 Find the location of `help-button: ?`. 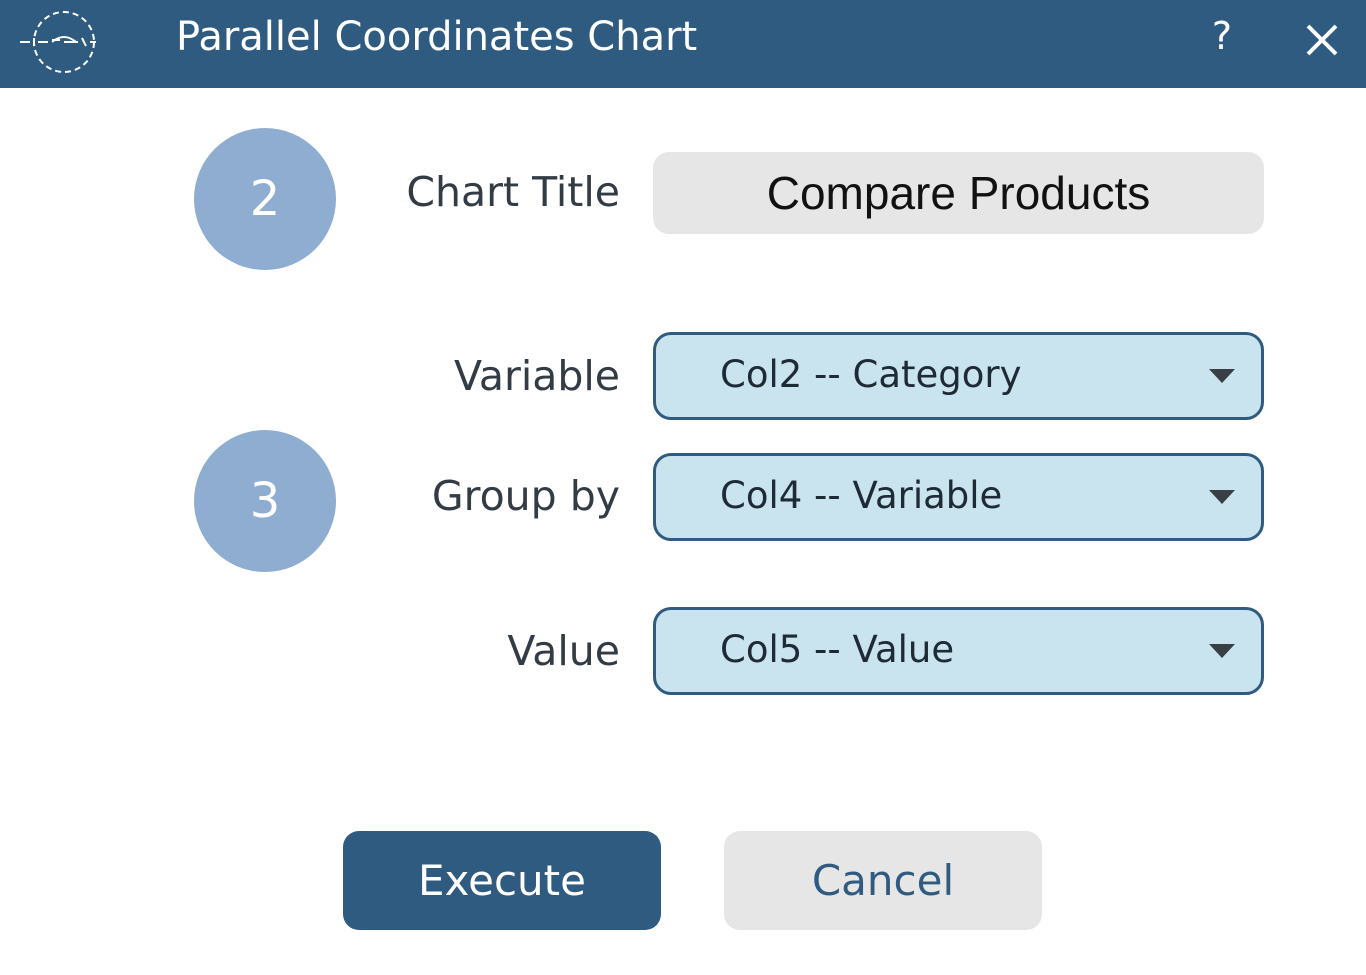

help-button: ? is located at coordinates (1222, 42).